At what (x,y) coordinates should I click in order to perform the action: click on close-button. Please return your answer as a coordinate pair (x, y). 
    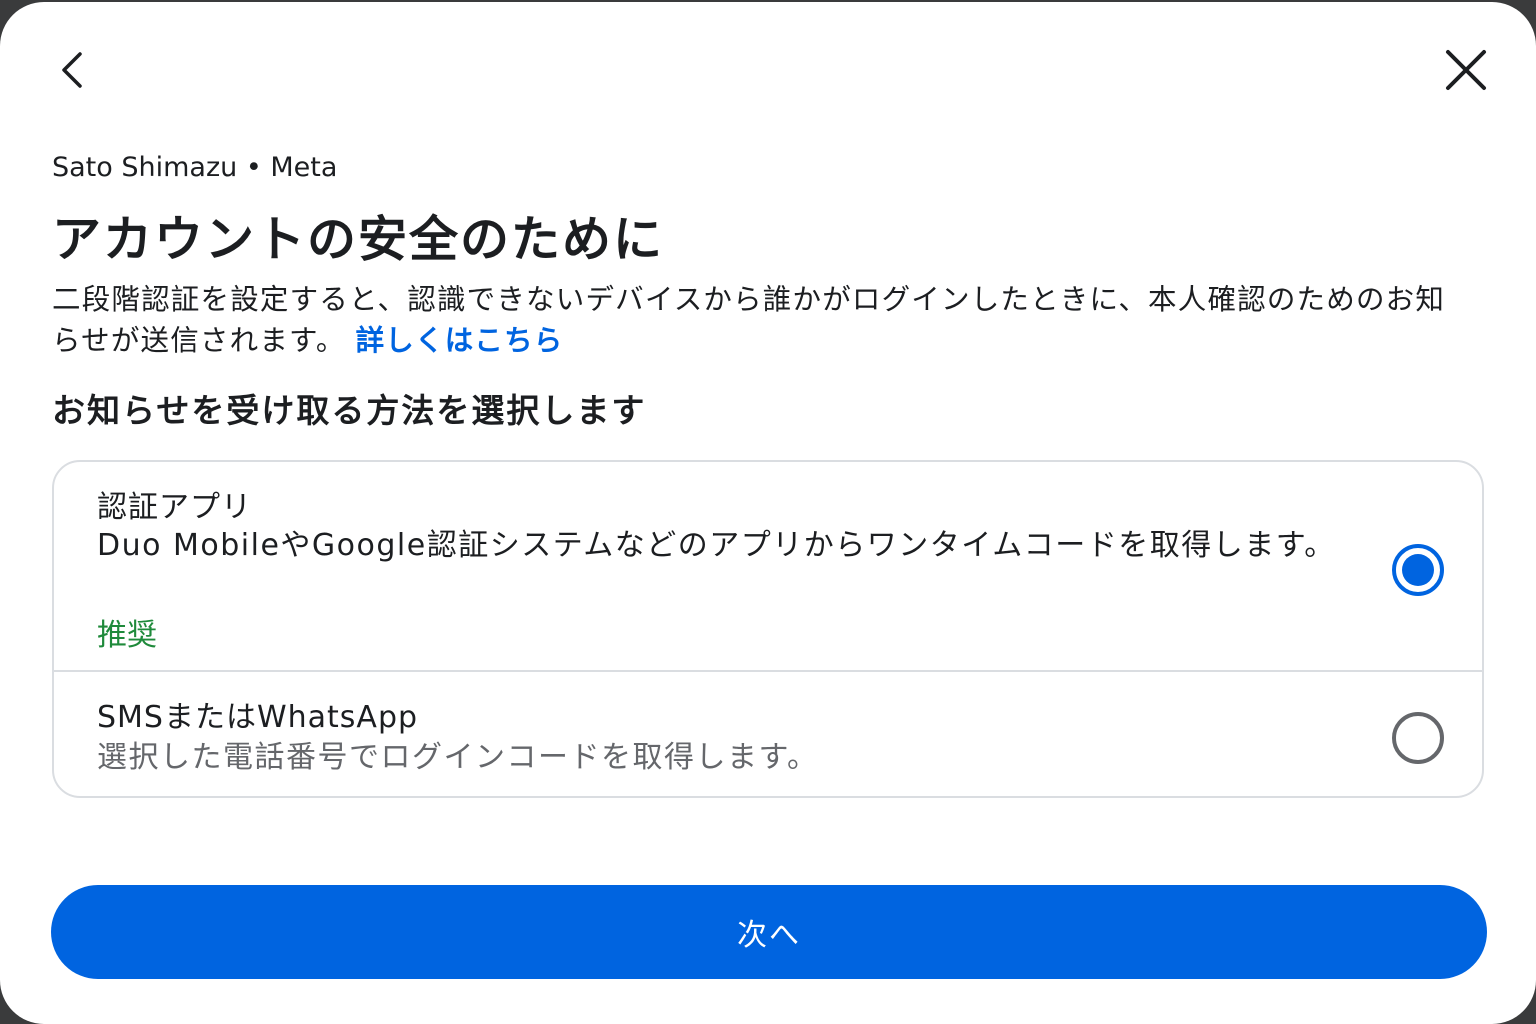
    Looking at the image, I should click on (1466, 70).